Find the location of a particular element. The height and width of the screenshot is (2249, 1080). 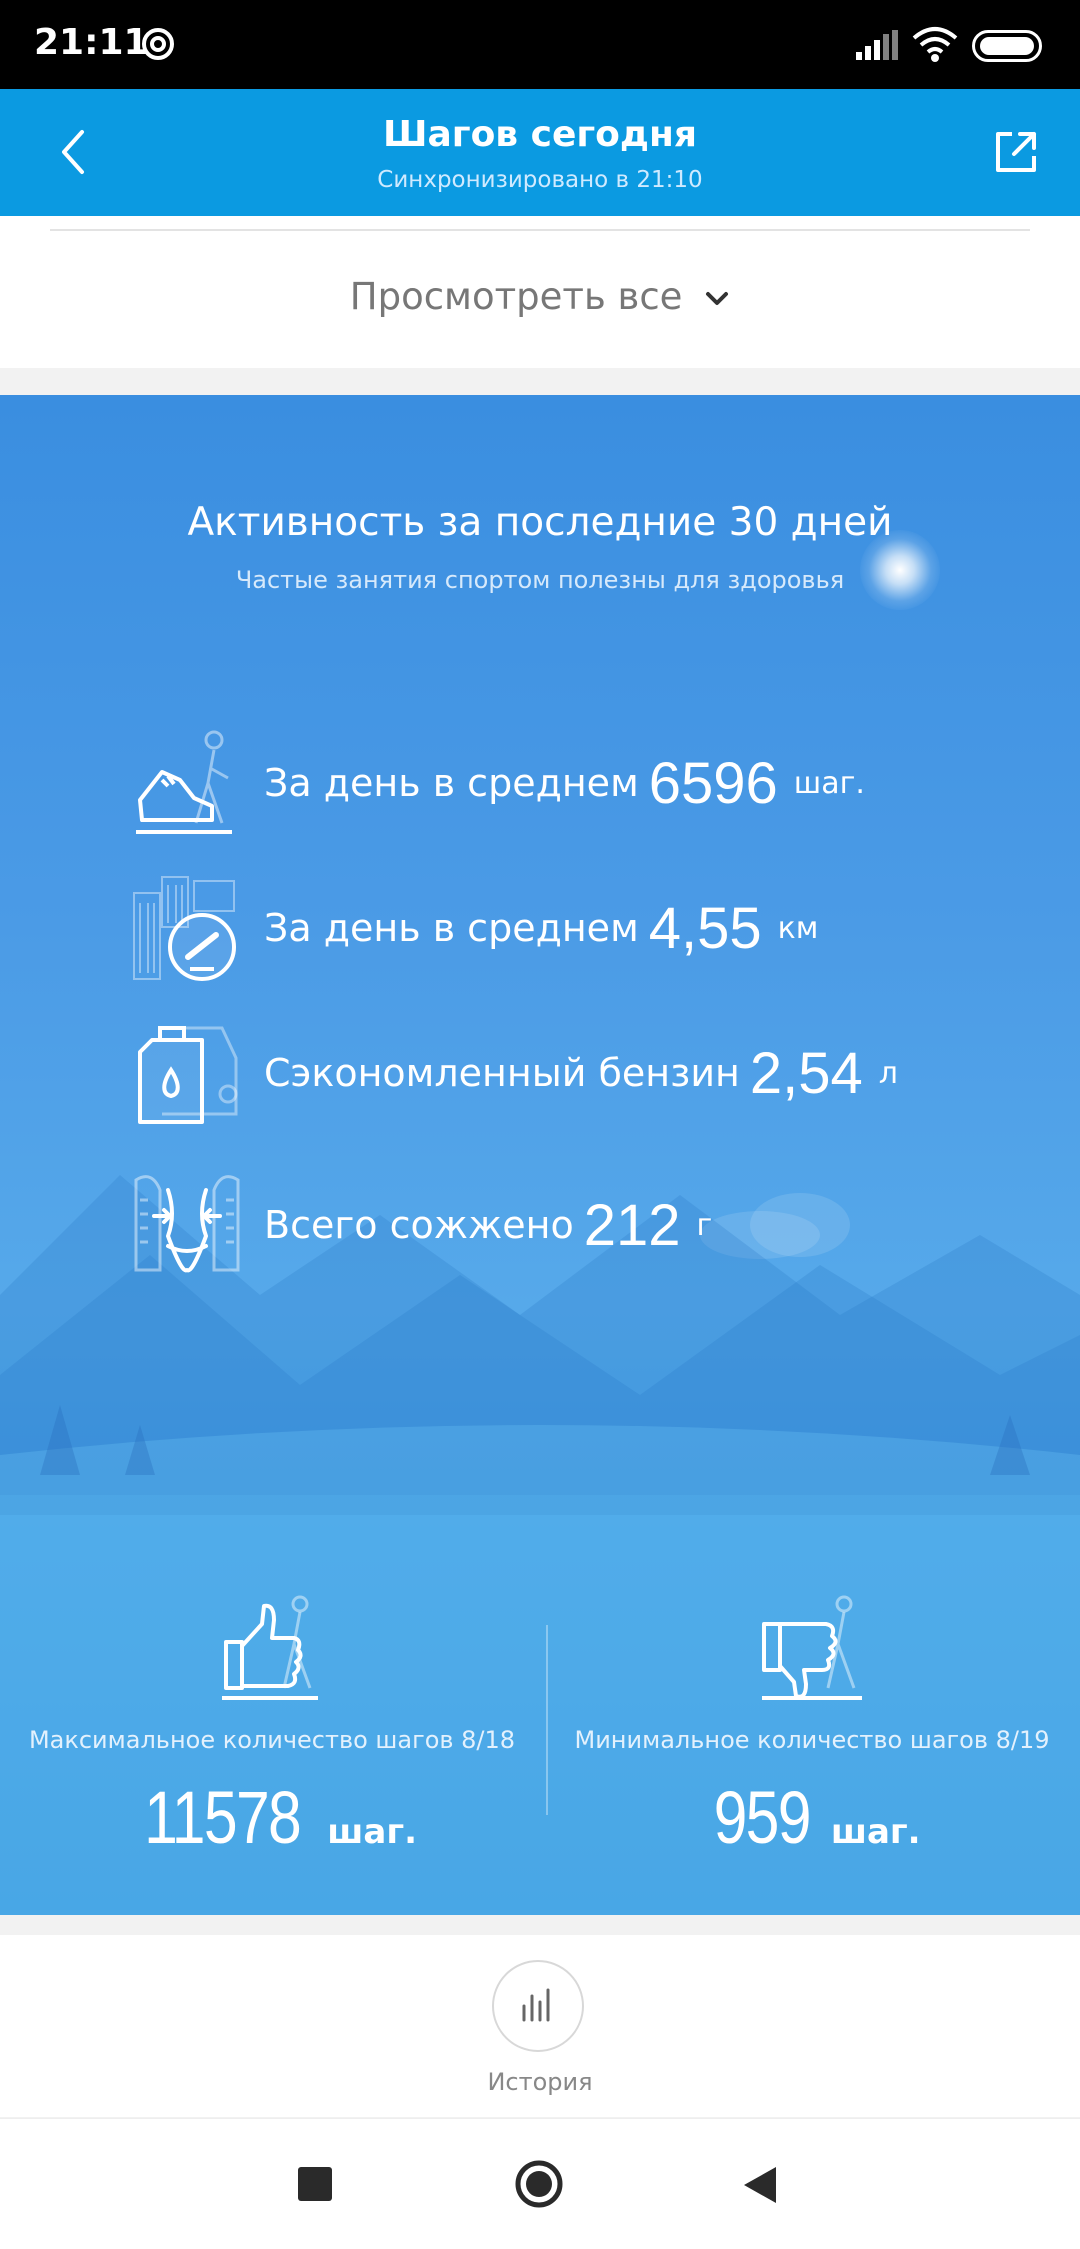

divider is located at coordinates (540, 230).